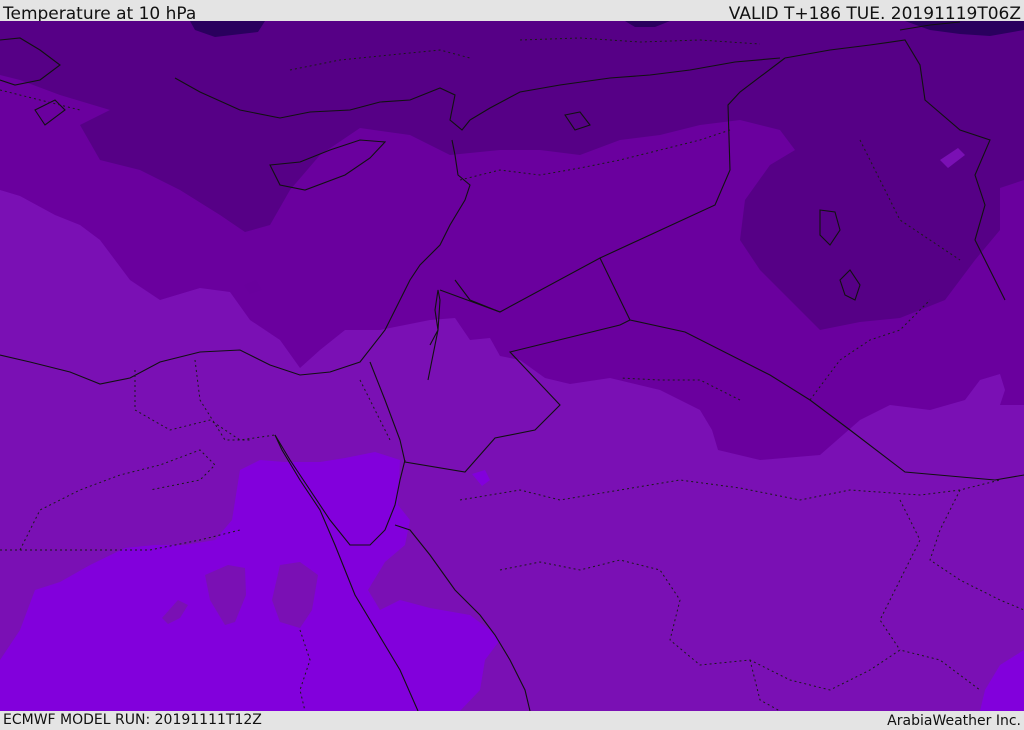  I want to click on credit-label: ArabiaWeather Inc., so click(954, 721).